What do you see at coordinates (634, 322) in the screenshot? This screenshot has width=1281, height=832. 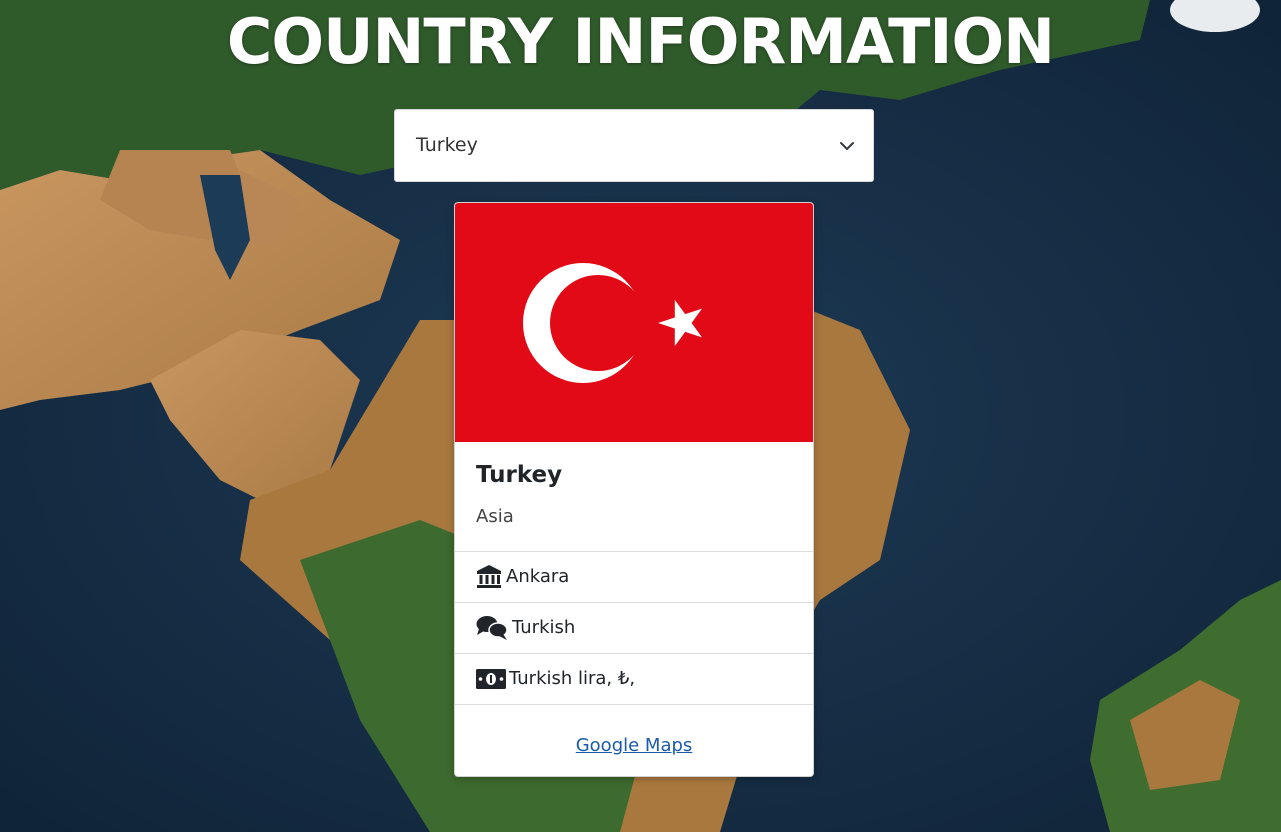 I see `turkey-flag` at bounding box center [634, 322].